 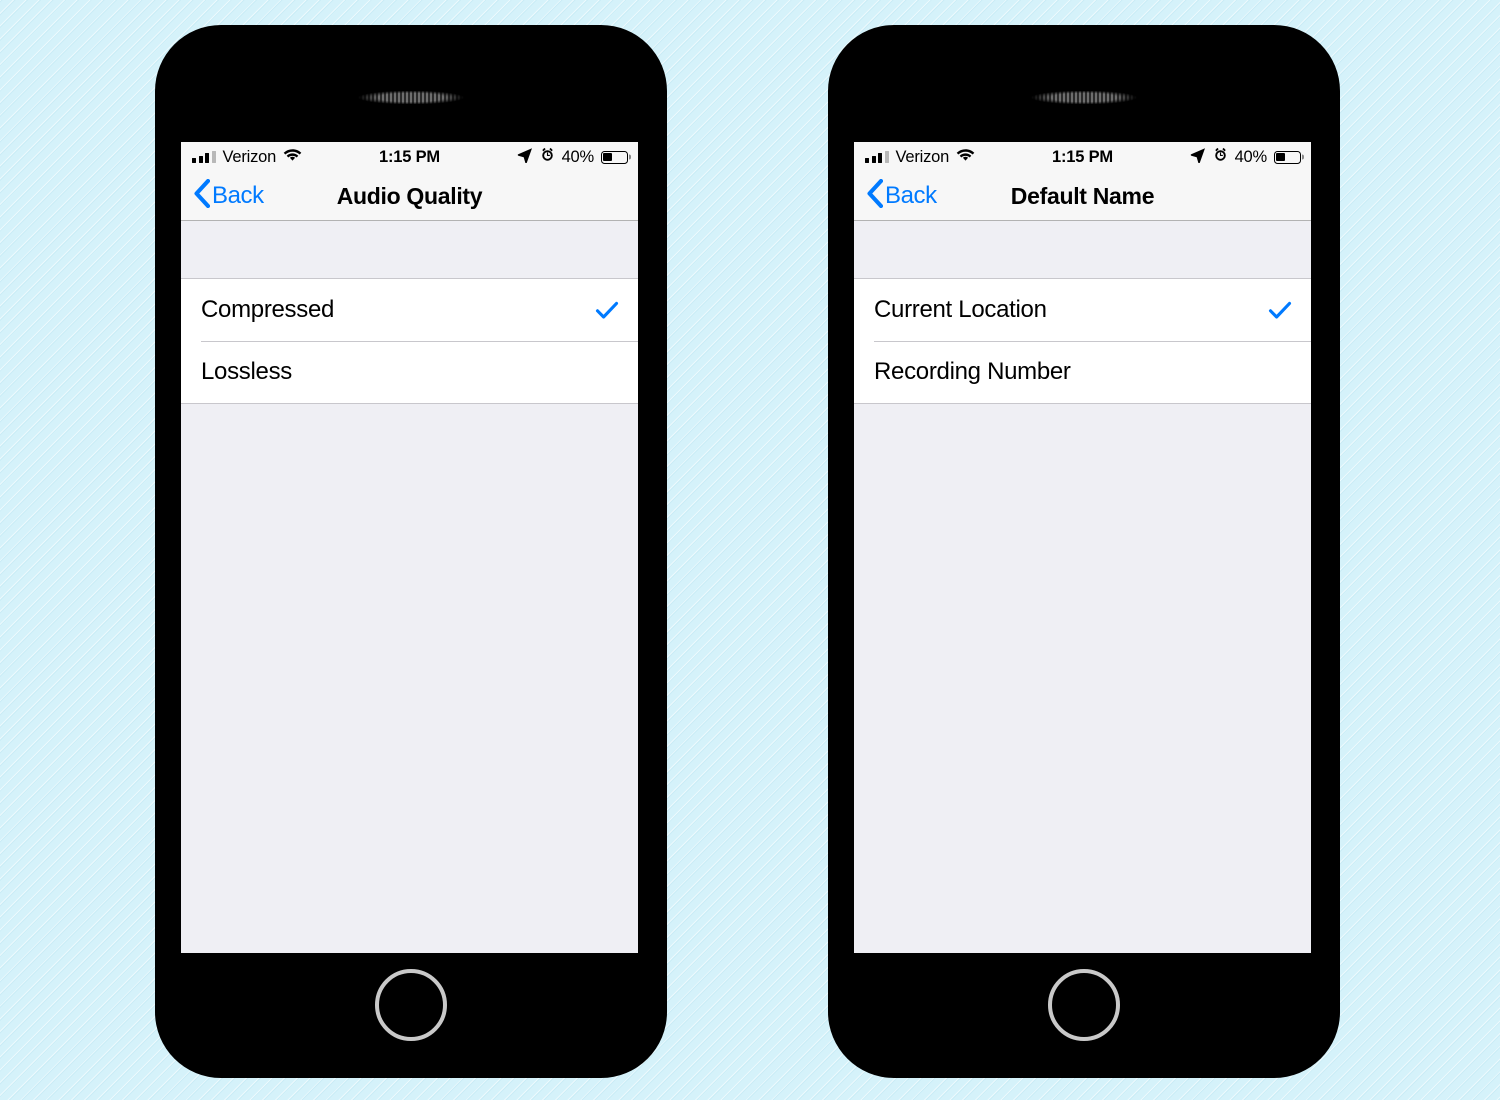 I want to click on option-label: Lossless, so click(x=246, y=371).